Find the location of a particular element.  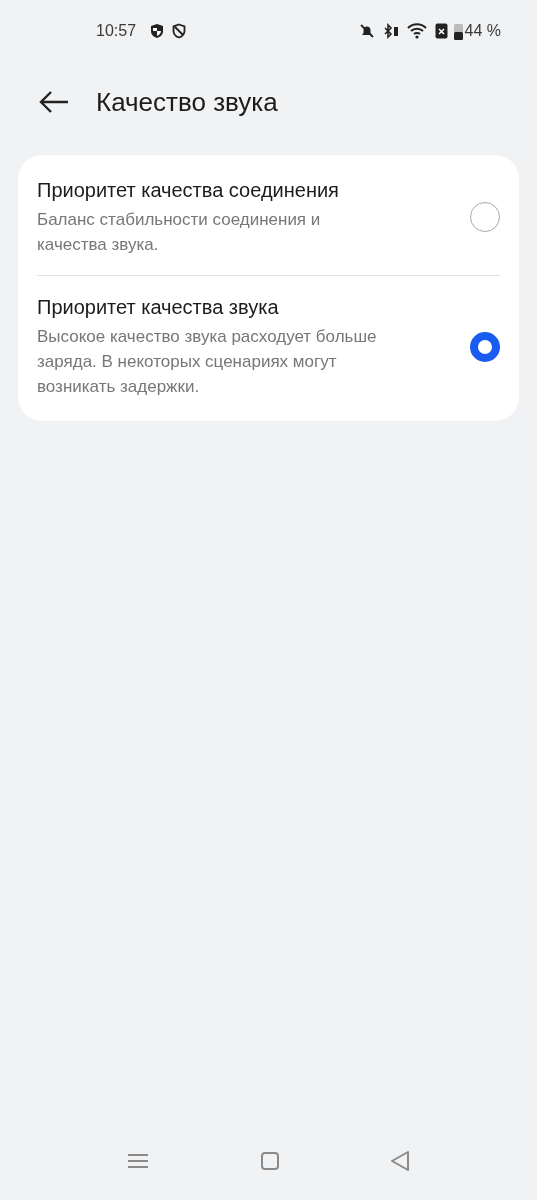

page-title: Качество звука is located at coordinates (187, 102).